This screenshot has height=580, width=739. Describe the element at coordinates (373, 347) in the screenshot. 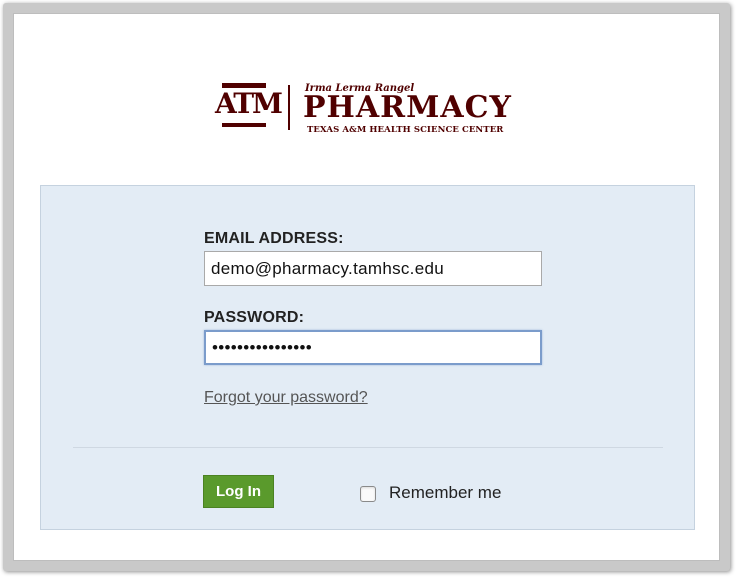

I see `password-field: ••••••••••••••••` at that location.